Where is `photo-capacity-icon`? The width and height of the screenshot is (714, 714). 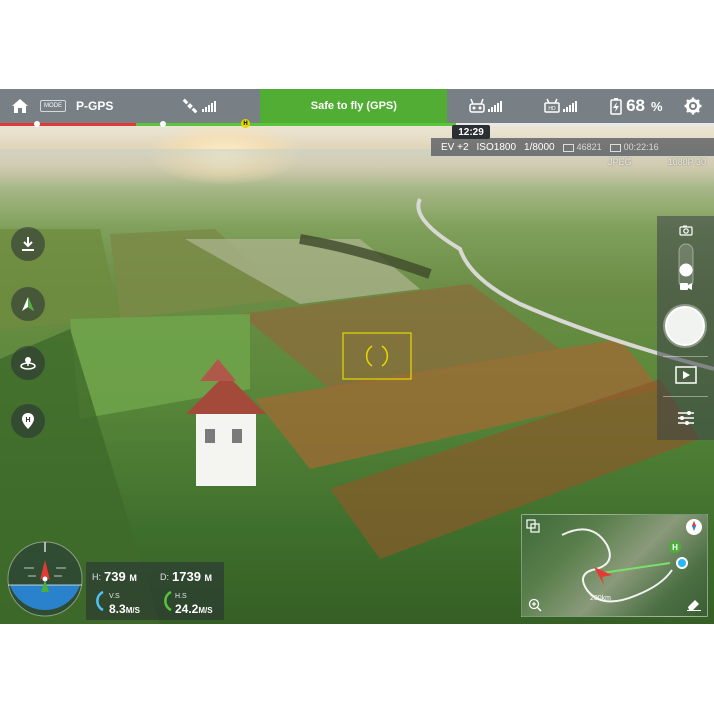 photo-capacity-icon is located at coordinates (568, 147).